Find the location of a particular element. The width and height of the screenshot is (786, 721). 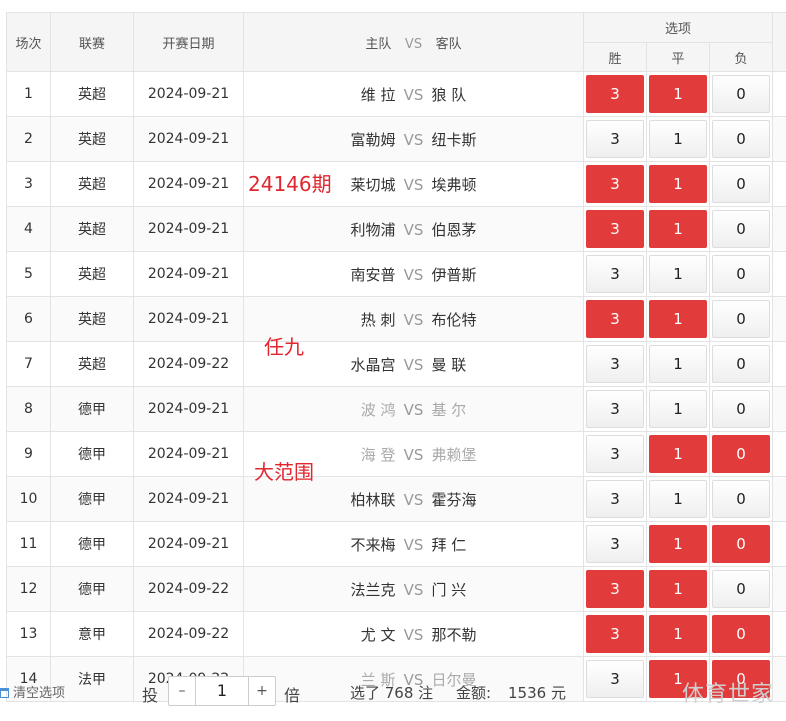

match-teams: 波 鸿 VS 基 尔 is located at coordinates (413, 409).